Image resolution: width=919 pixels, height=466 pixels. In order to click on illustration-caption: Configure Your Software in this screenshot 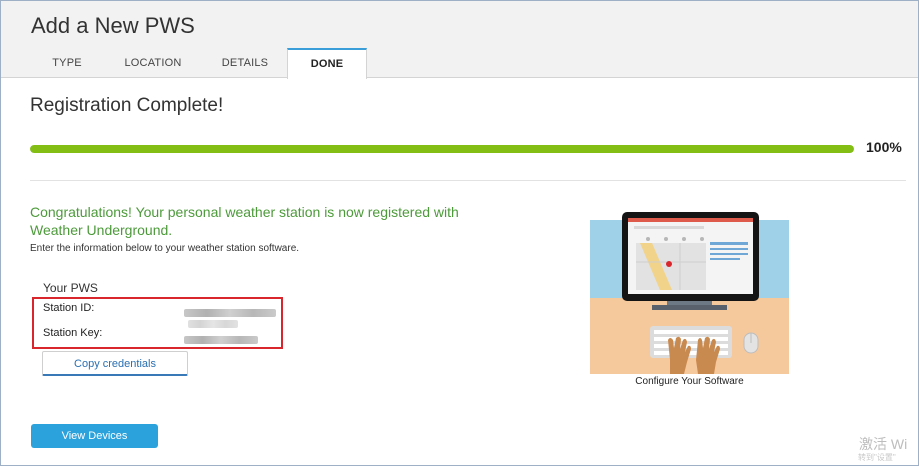, I will do `click(689, 381)`.